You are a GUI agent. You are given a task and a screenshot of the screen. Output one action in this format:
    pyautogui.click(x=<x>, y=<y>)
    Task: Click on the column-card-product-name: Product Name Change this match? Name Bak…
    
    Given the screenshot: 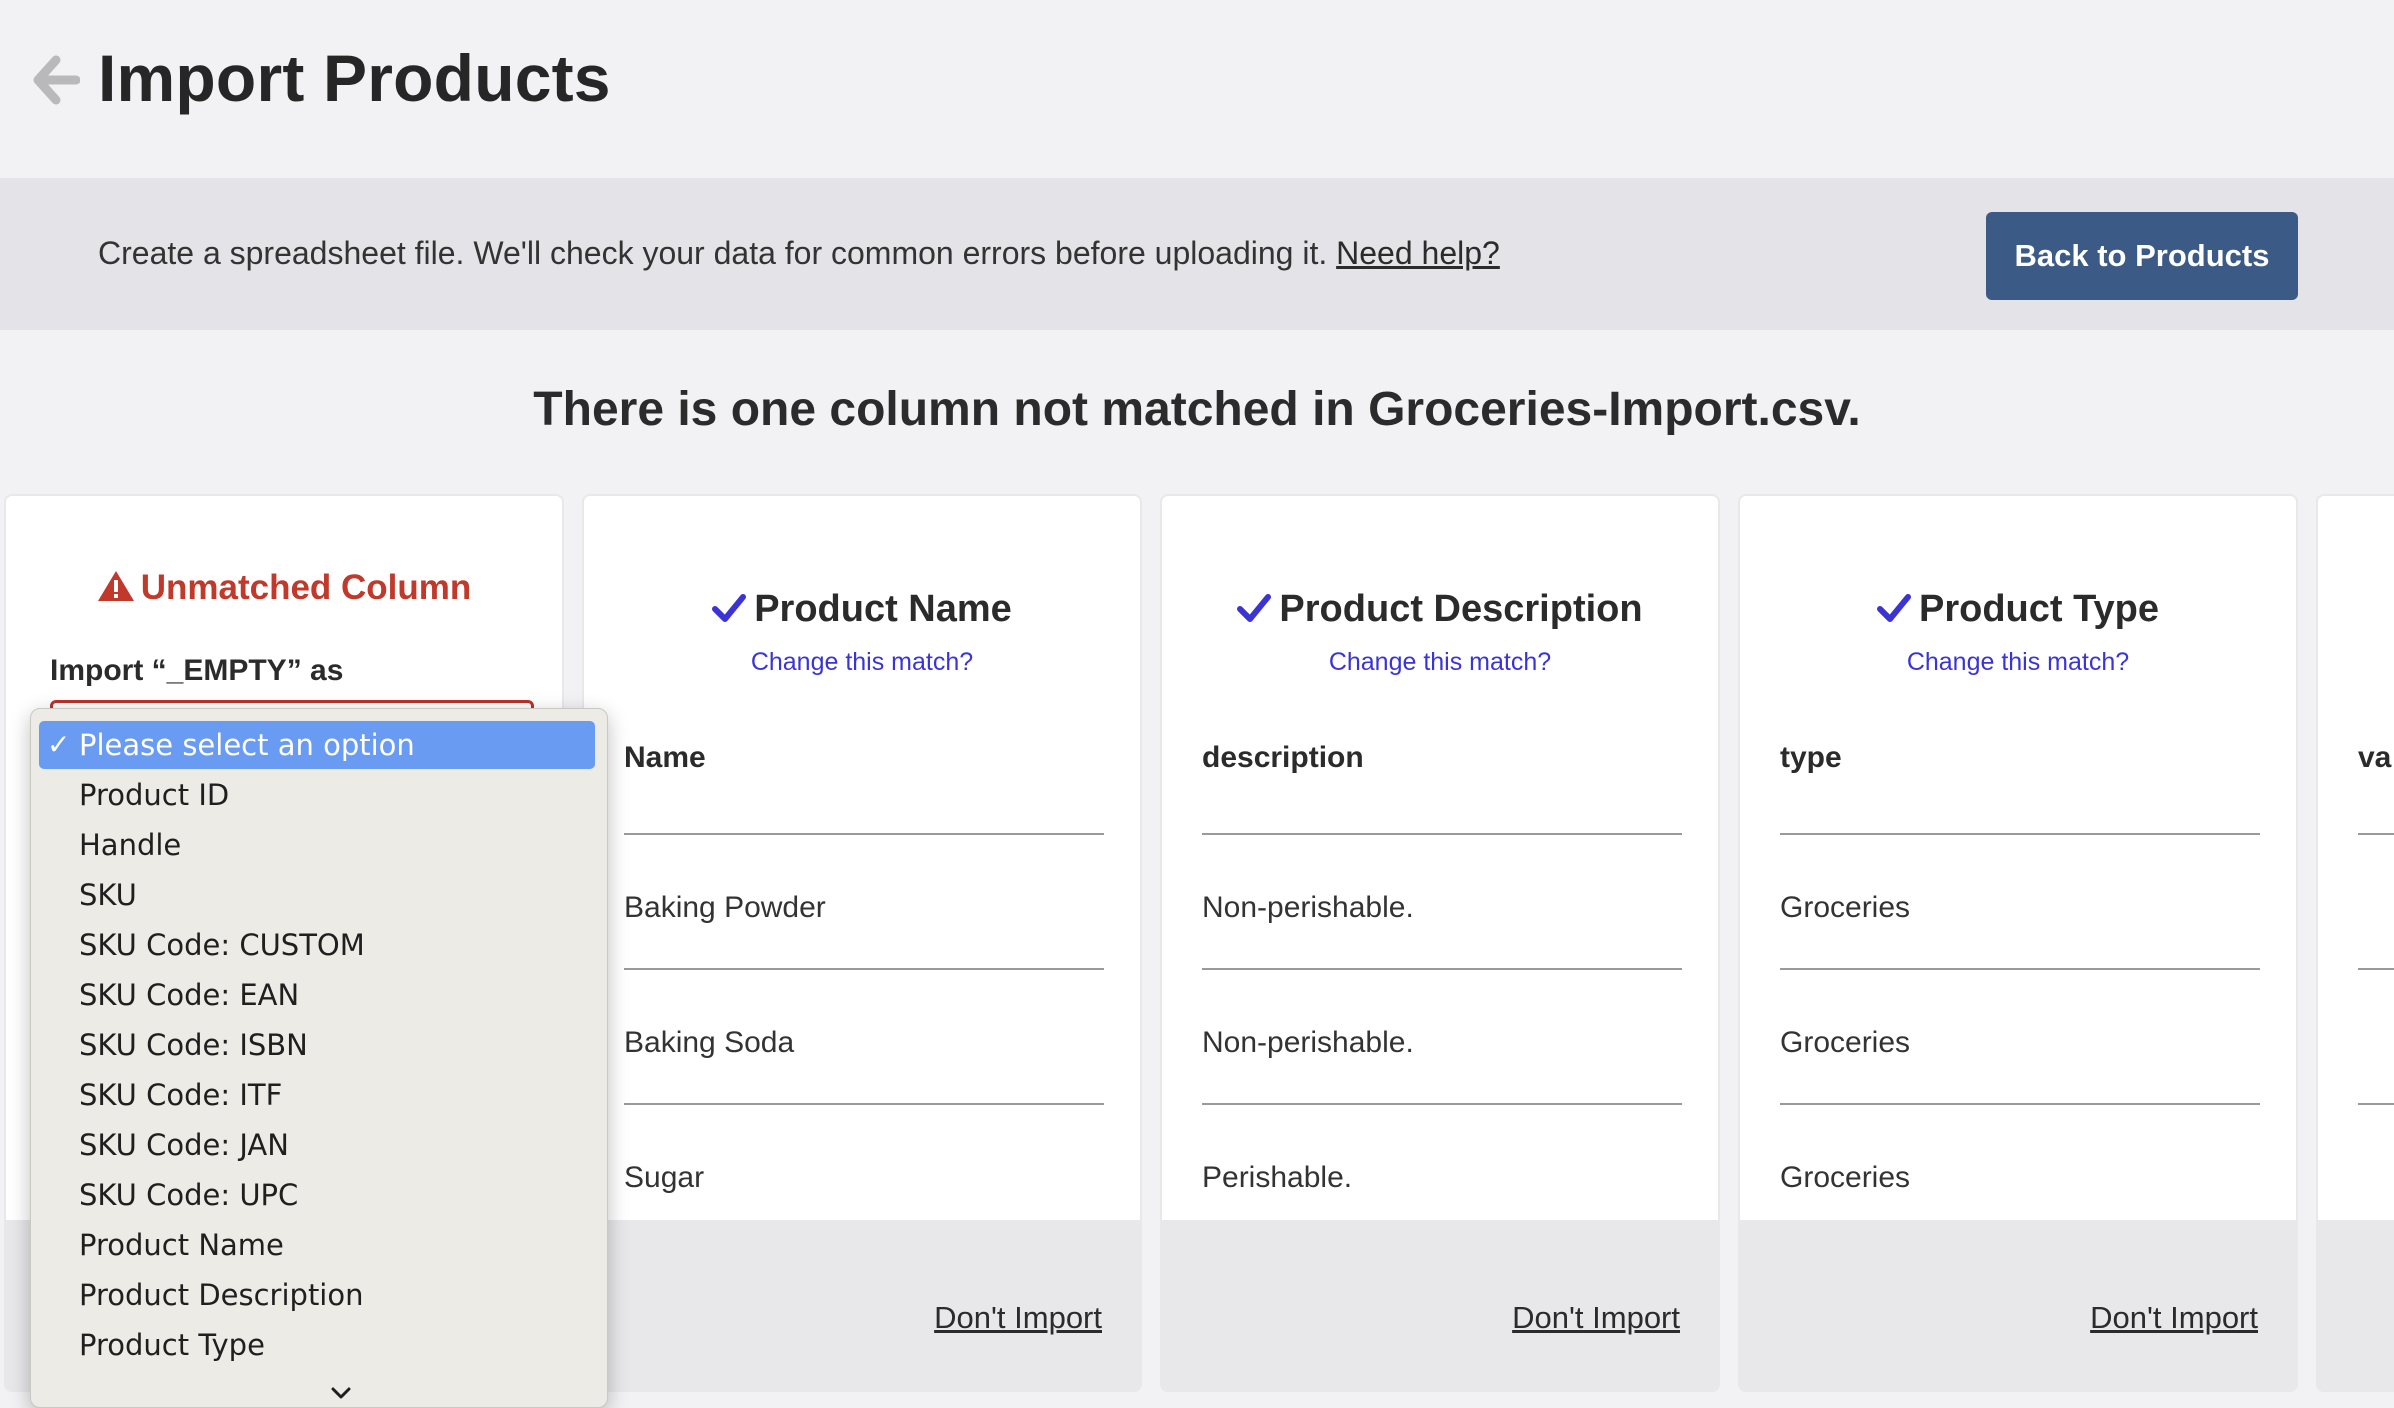 What is the action you would take?
    pyautogui.click(x=862, y=943)
    